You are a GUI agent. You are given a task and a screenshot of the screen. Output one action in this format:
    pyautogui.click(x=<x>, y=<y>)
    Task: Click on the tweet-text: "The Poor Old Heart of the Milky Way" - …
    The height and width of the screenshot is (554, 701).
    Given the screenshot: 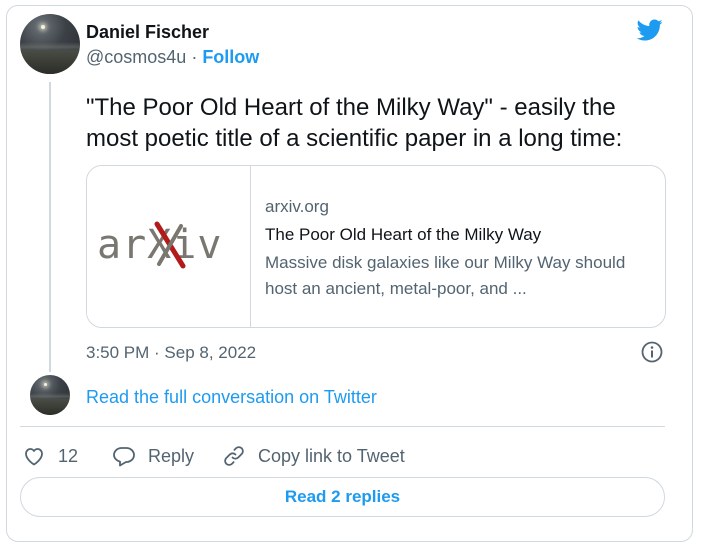 What is the action you would take?
    pyautogui.click(x=354, y=123)
    